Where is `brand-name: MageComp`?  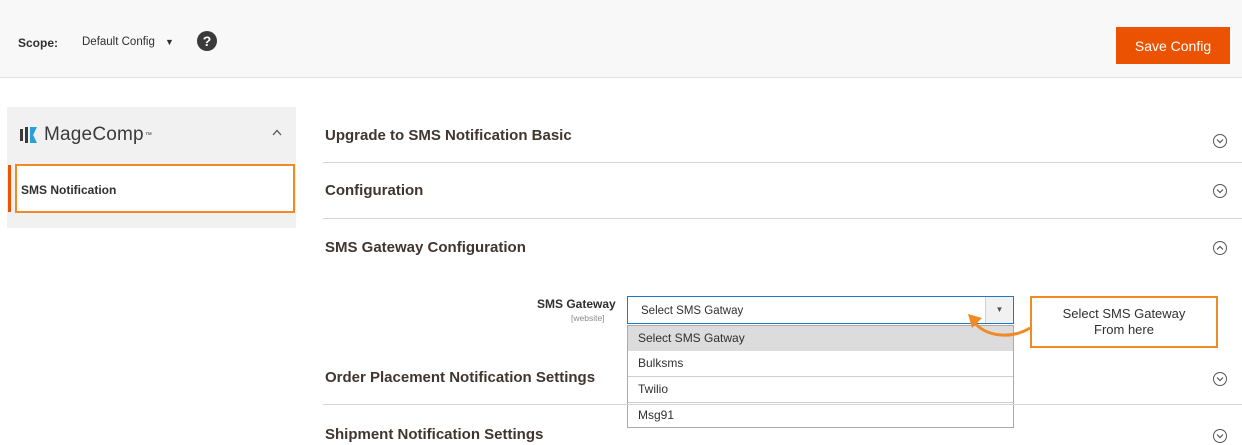 brand-name: MageComp is located at coordinates (94, 134).